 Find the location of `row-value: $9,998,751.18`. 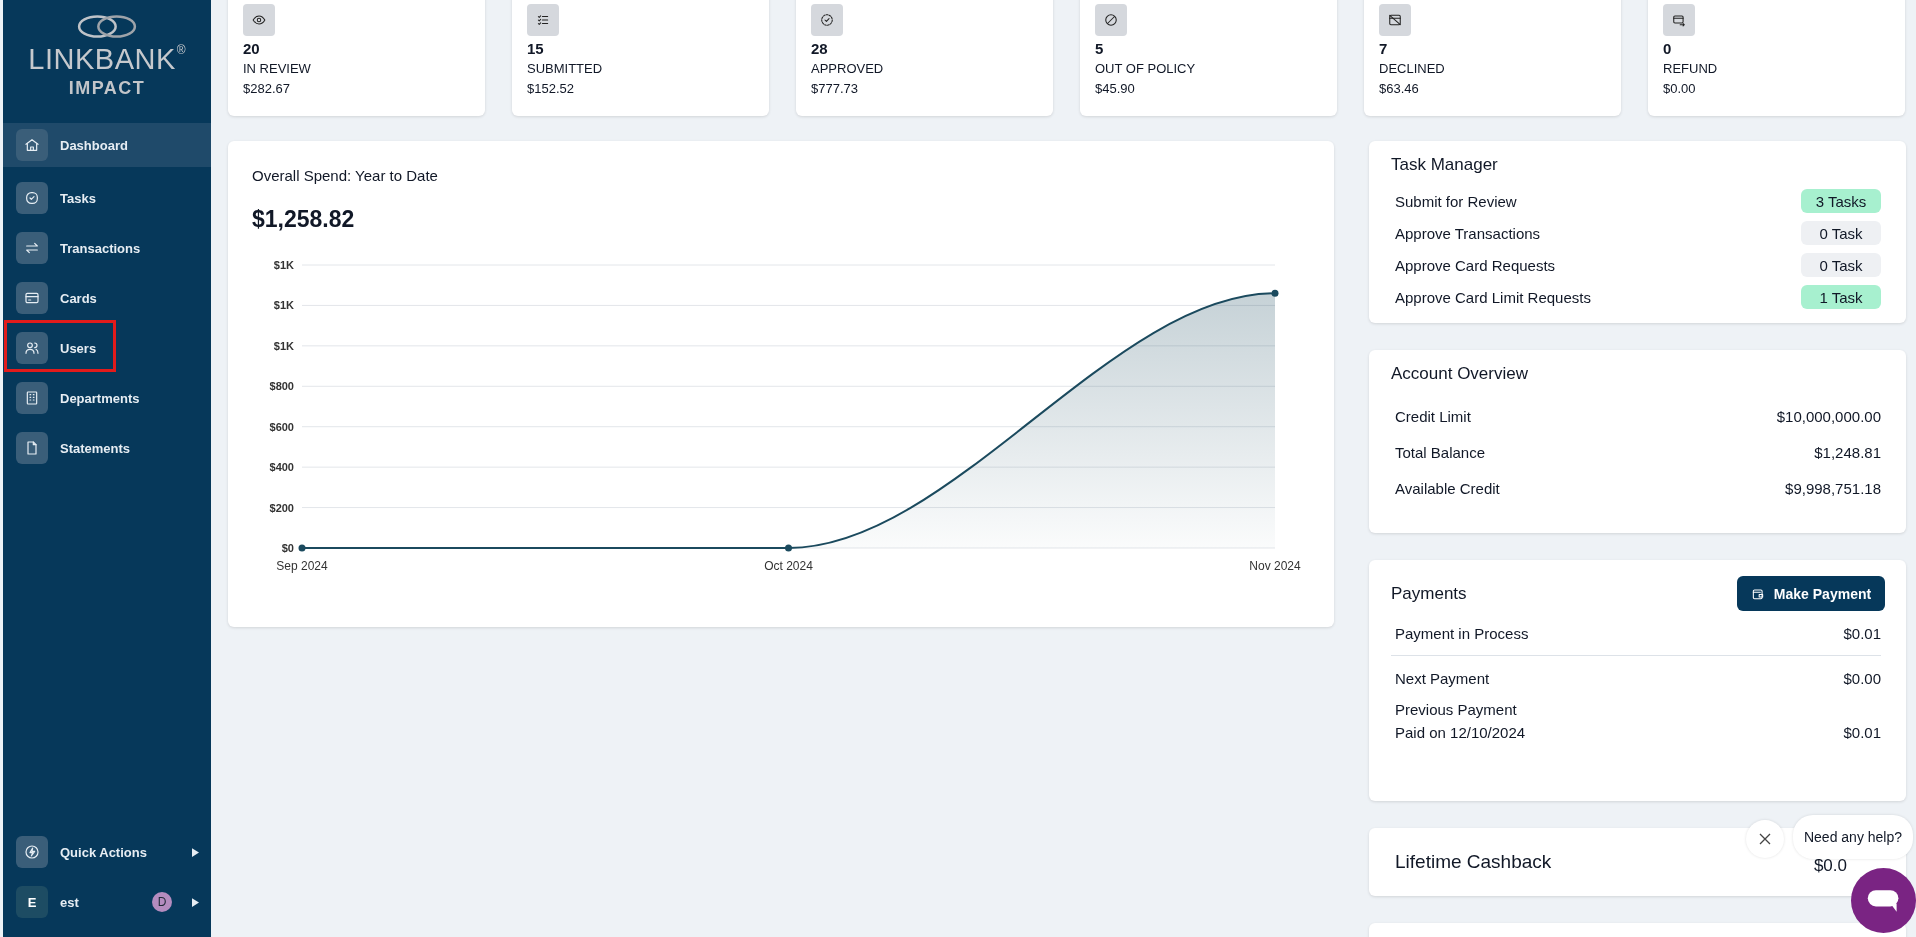

row-value: $9,998,751.18 is located at coordinates (1833, 488).